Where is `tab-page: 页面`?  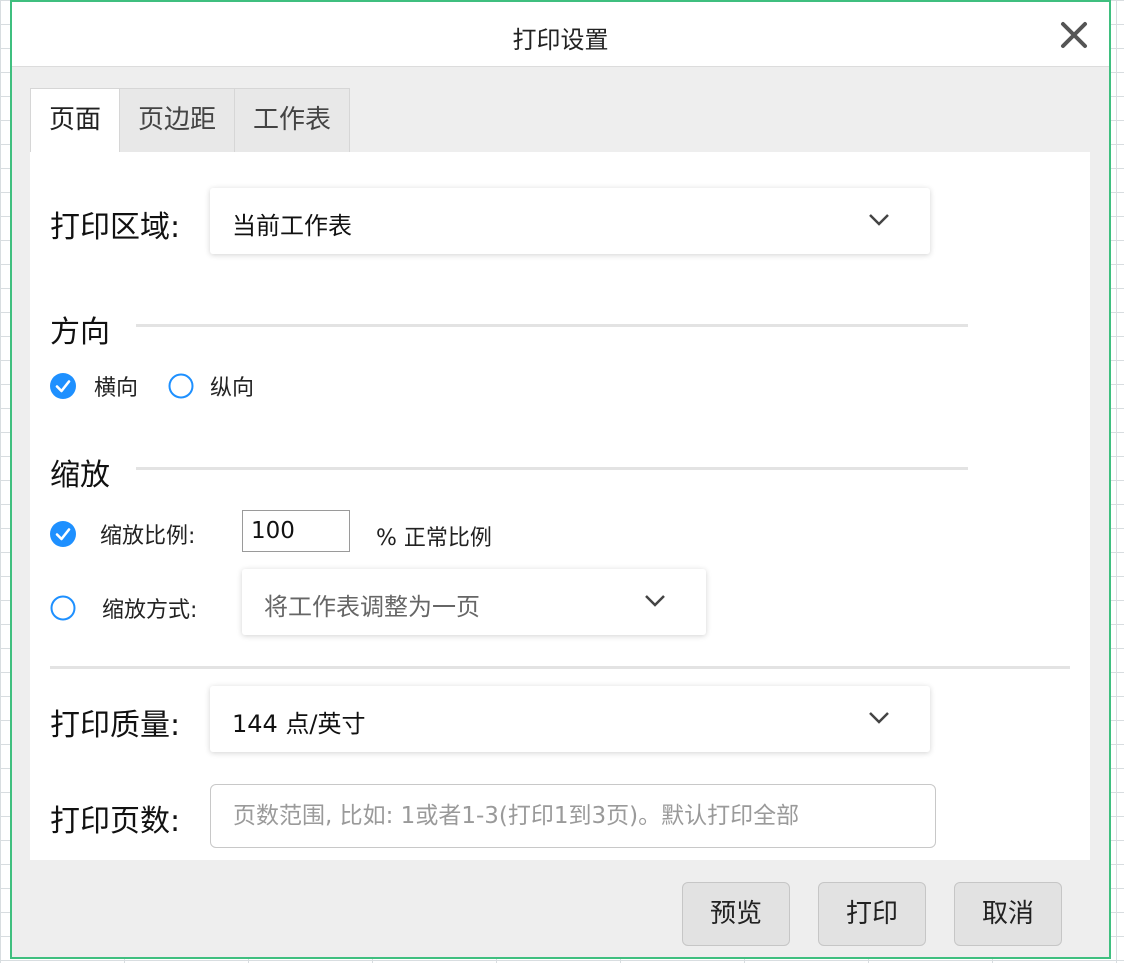
tab-page: 页面 is located at coordinates (75, 120).